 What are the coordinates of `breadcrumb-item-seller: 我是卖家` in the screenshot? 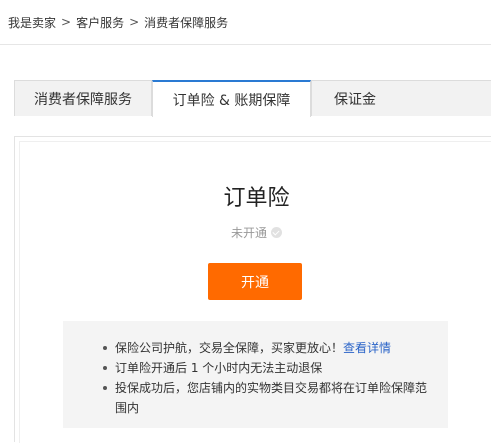 It's located at (32, 22).